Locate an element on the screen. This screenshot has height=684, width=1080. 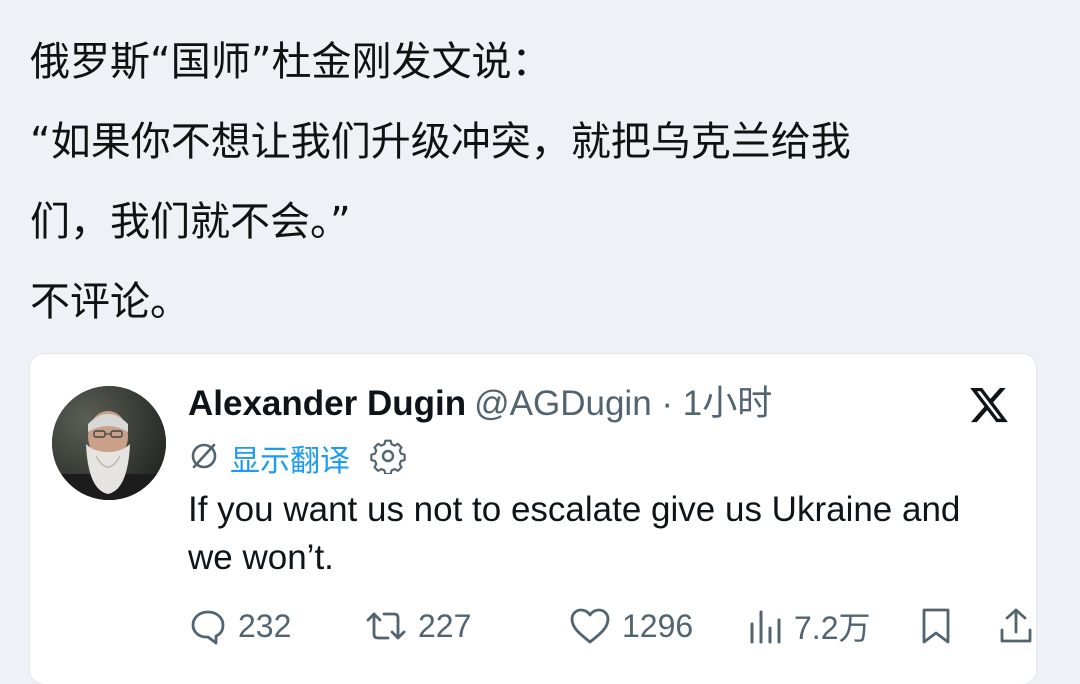
analytics-icon is located at coordinates (766, 626).